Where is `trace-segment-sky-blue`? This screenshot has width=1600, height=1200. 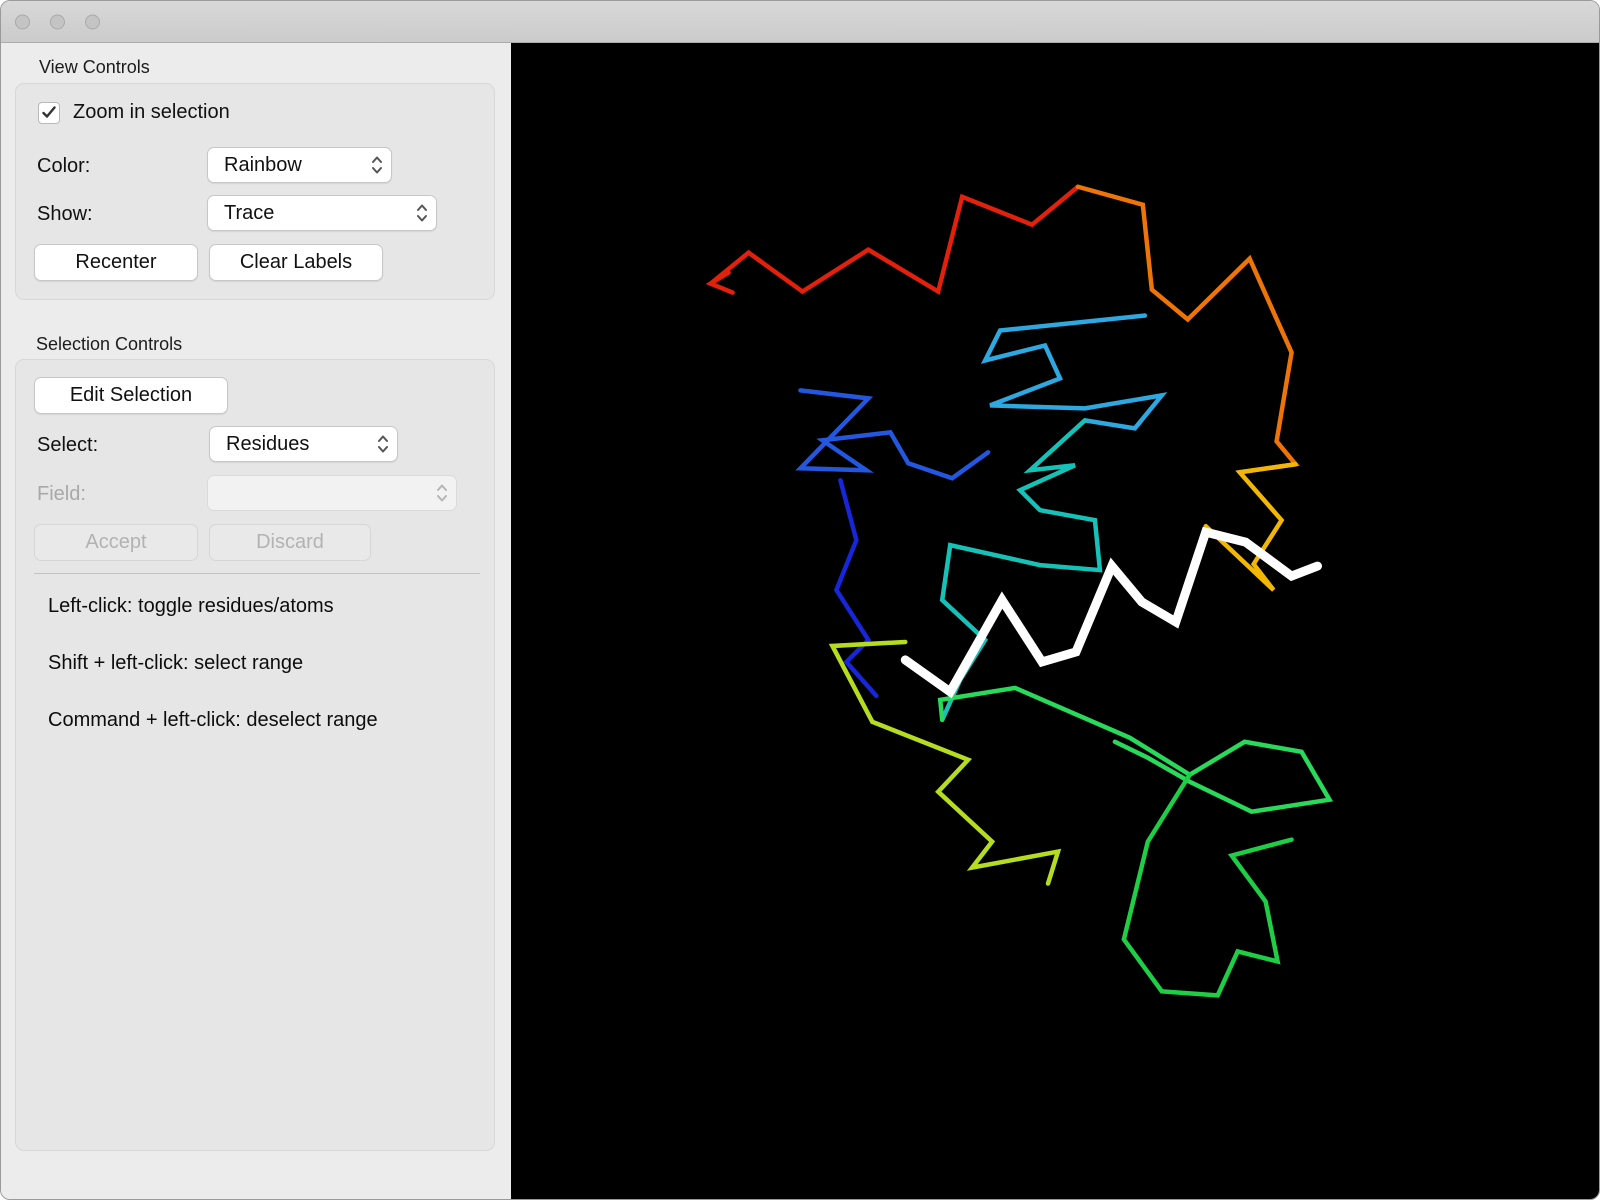
trace-segment-sky-blue is located at coordinates (1074, 372).